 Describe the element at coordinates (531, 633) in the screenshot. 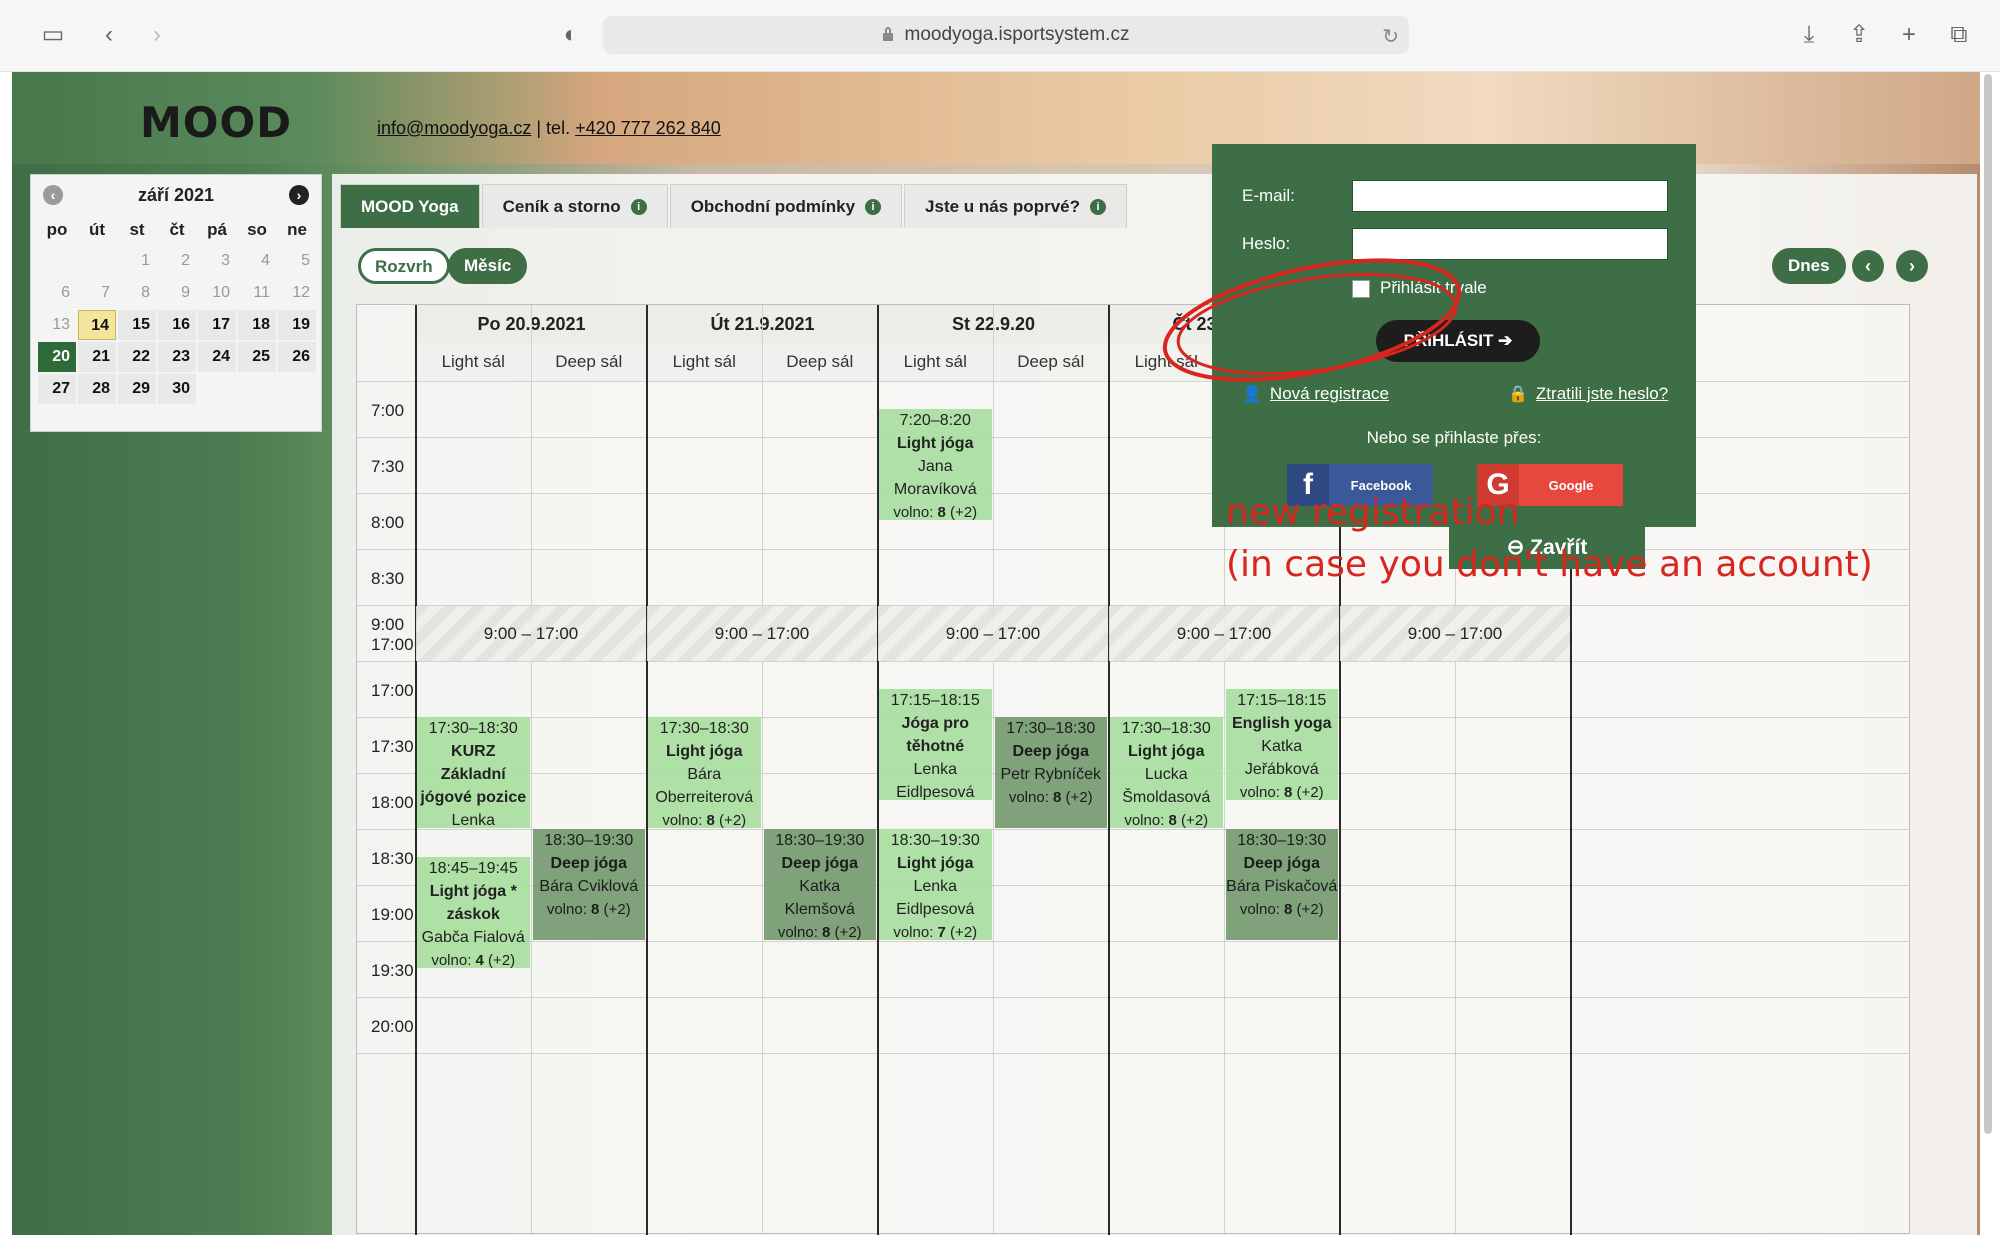

I see `closed-hours-band: 9:00 – 17:00` at that location.